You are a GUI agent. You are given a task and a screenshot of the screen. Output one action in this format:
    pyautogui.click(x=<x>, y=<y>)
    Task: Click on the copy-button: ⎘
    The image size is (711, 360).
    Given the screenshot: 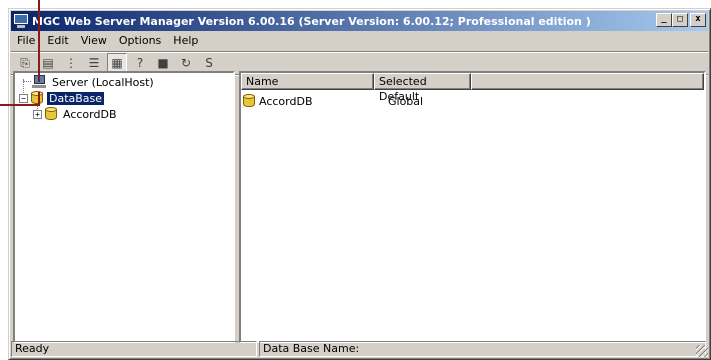 What is the action you would take?
    pyautogui.click(x=25, y=63)
    